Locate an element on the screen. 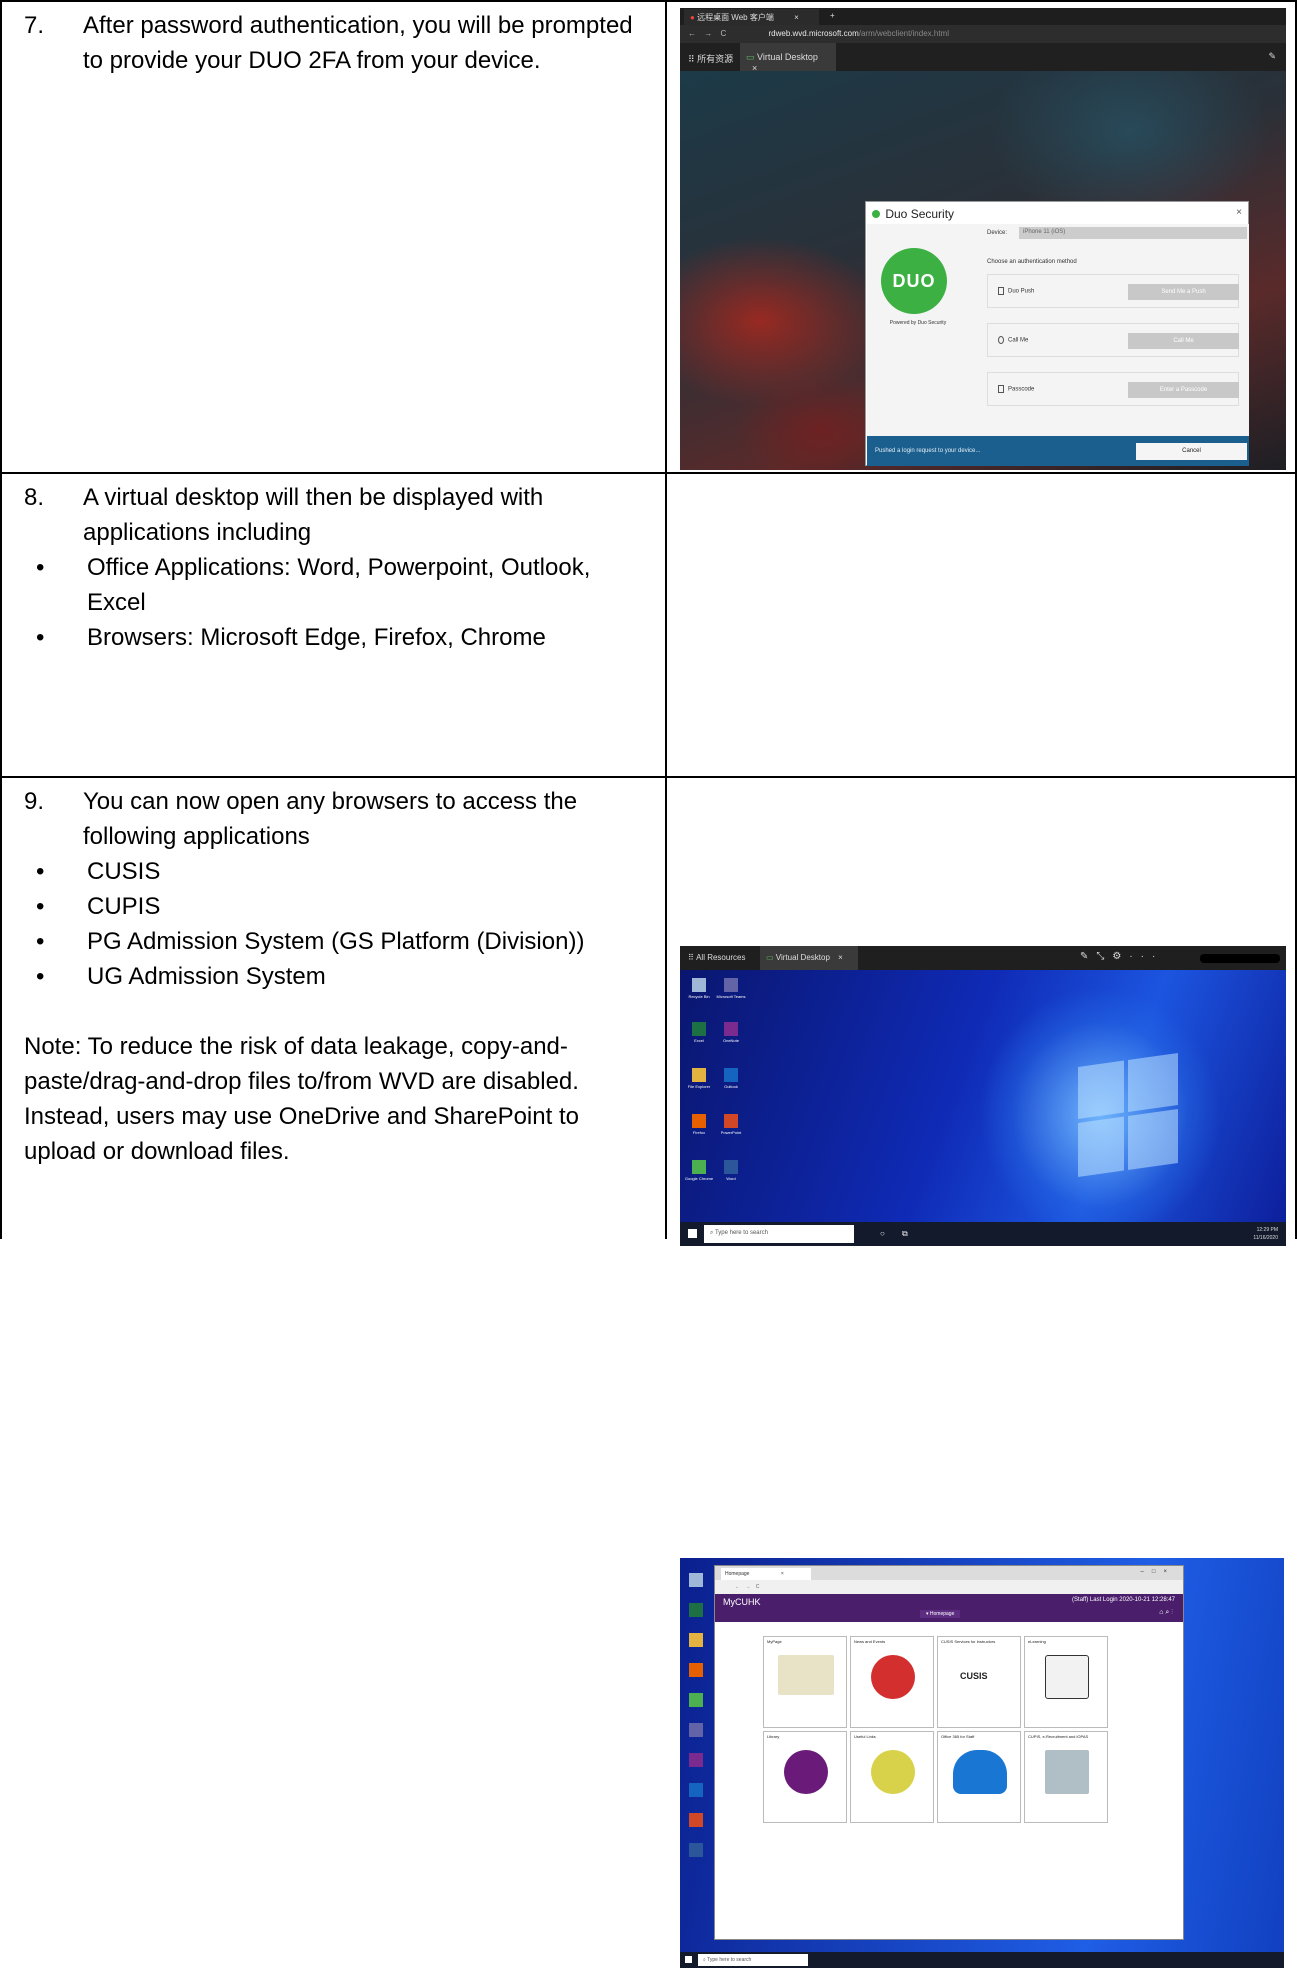 The height and width of the screenshot is (1968, 1297). presentation-icon is located at coordinates (1067, 1772).